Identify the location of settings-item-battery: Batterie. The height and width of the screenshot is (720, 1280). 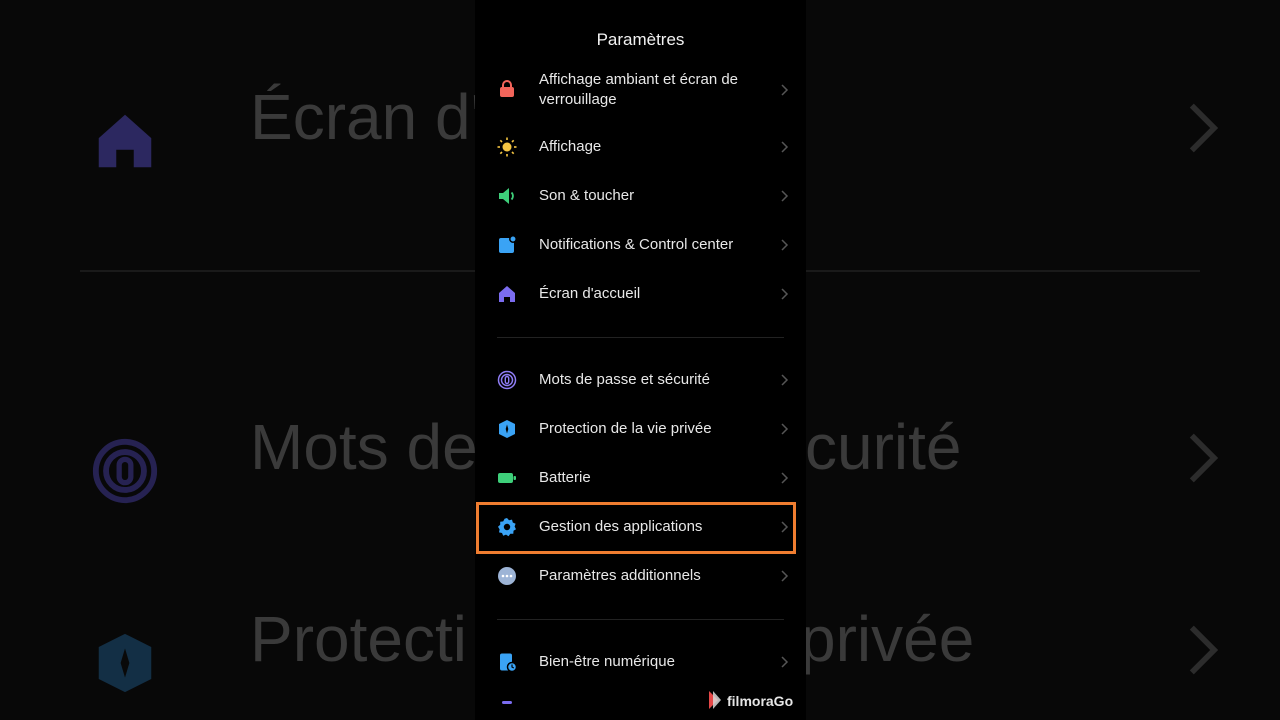
(640, 478).